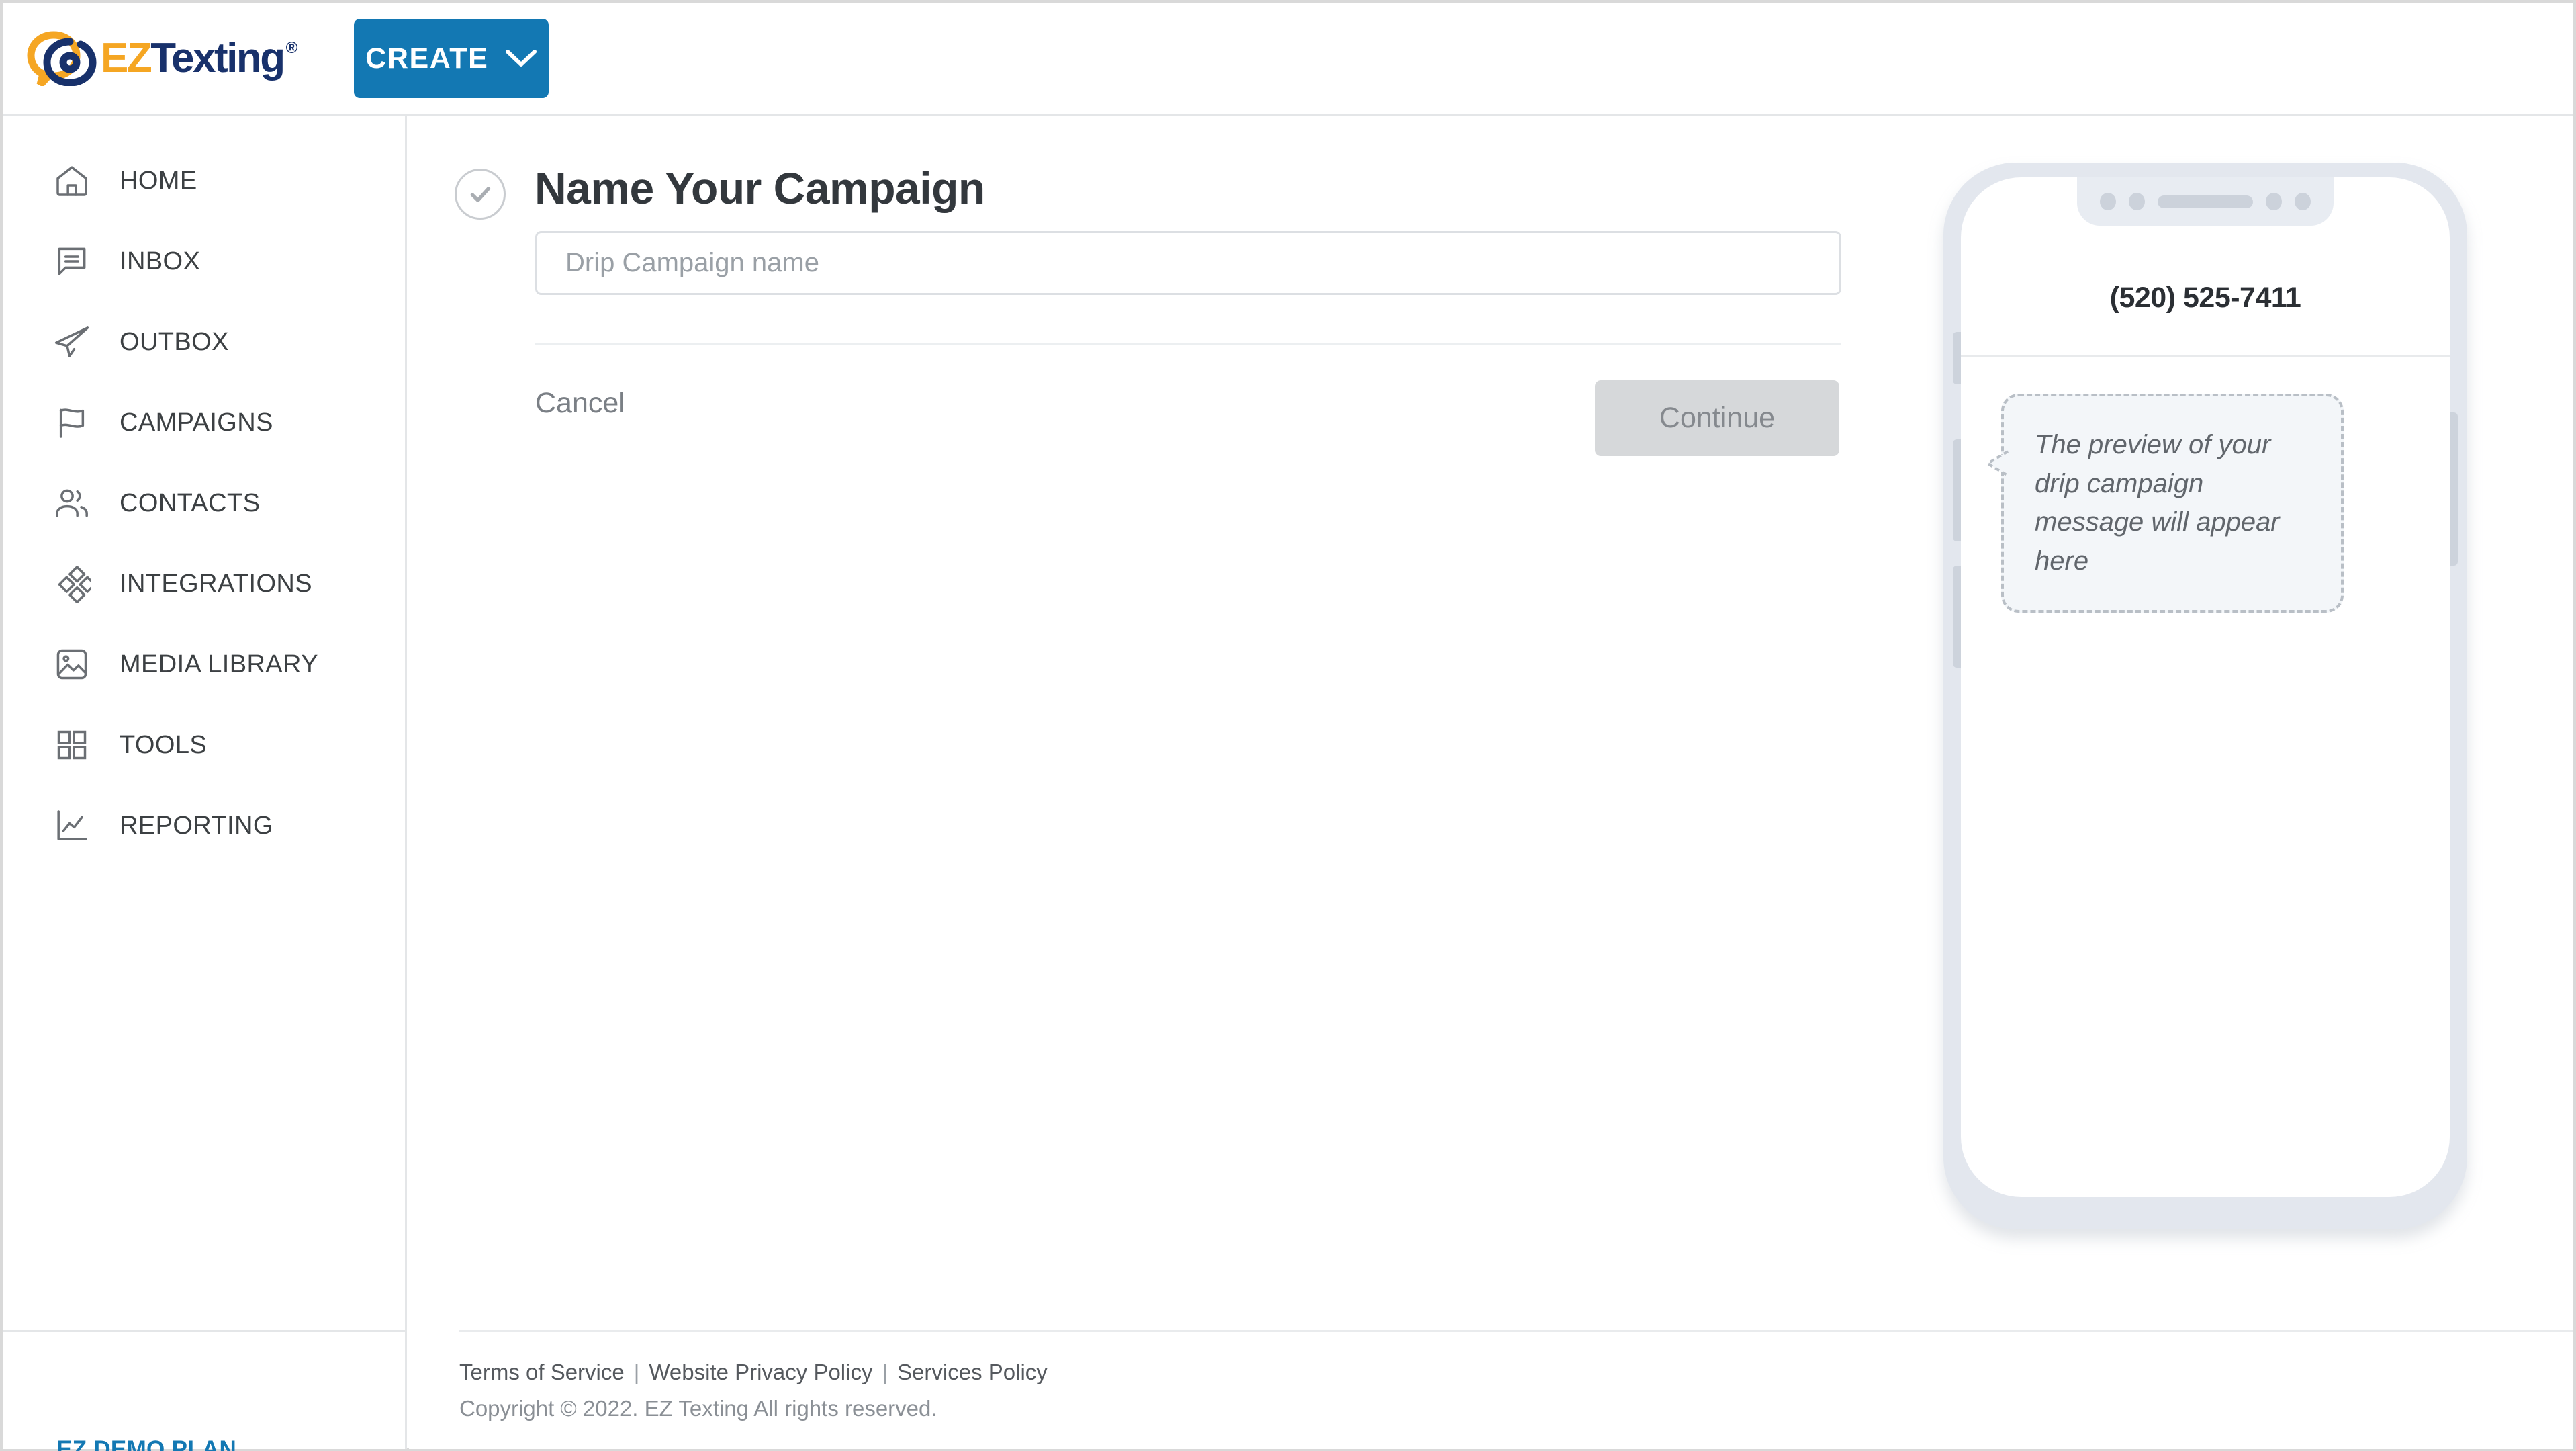 The image size is (2576, 1451). I want to click on line-chart-icon, so click(72, 825).